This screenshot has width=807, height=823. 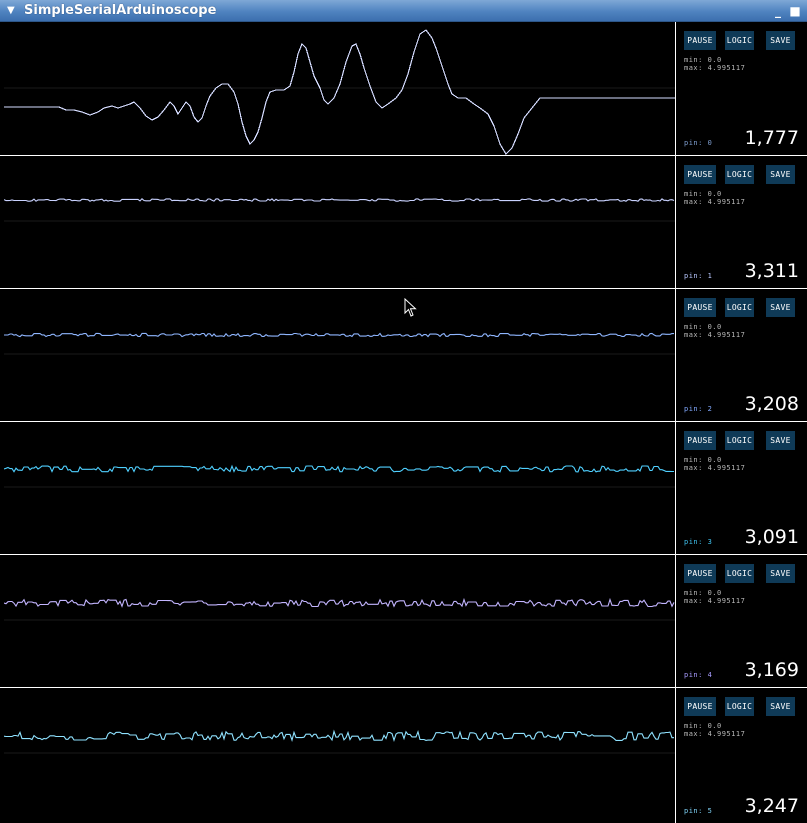 I want to click on mouse-pointer-icon, so click(x=410, y=307).